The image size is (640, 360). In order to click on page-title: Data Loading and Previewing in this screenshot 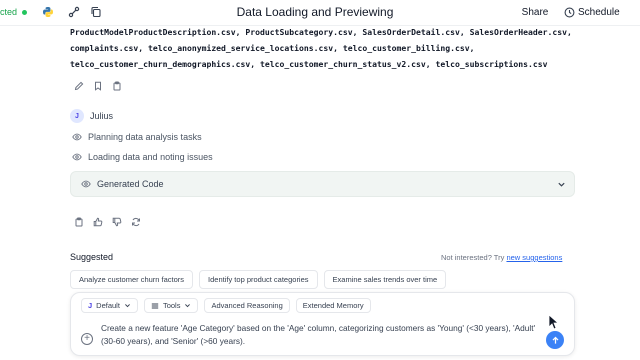, I will do `click(315, 12)`.